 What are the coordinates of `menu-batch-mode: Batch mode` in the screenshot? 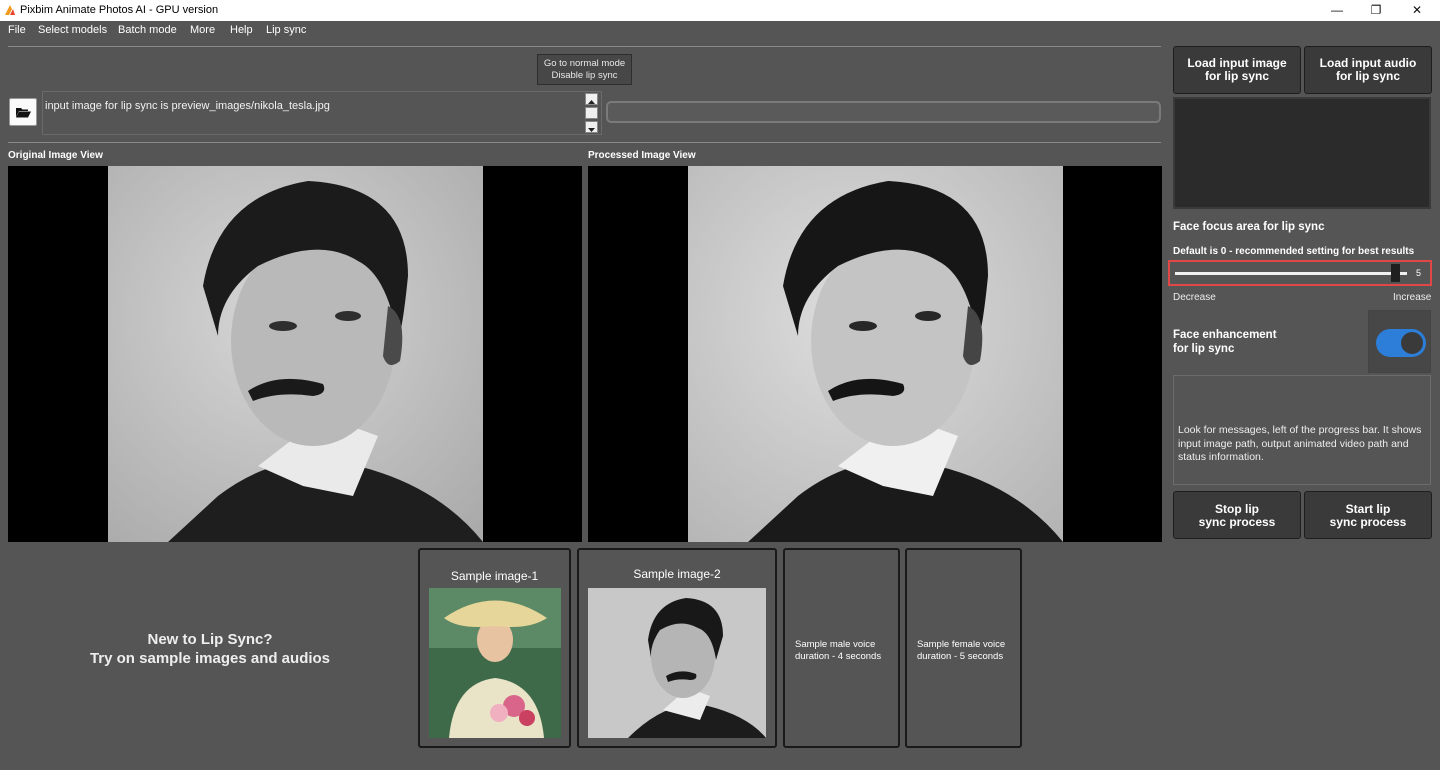 It's located at (147, 30).